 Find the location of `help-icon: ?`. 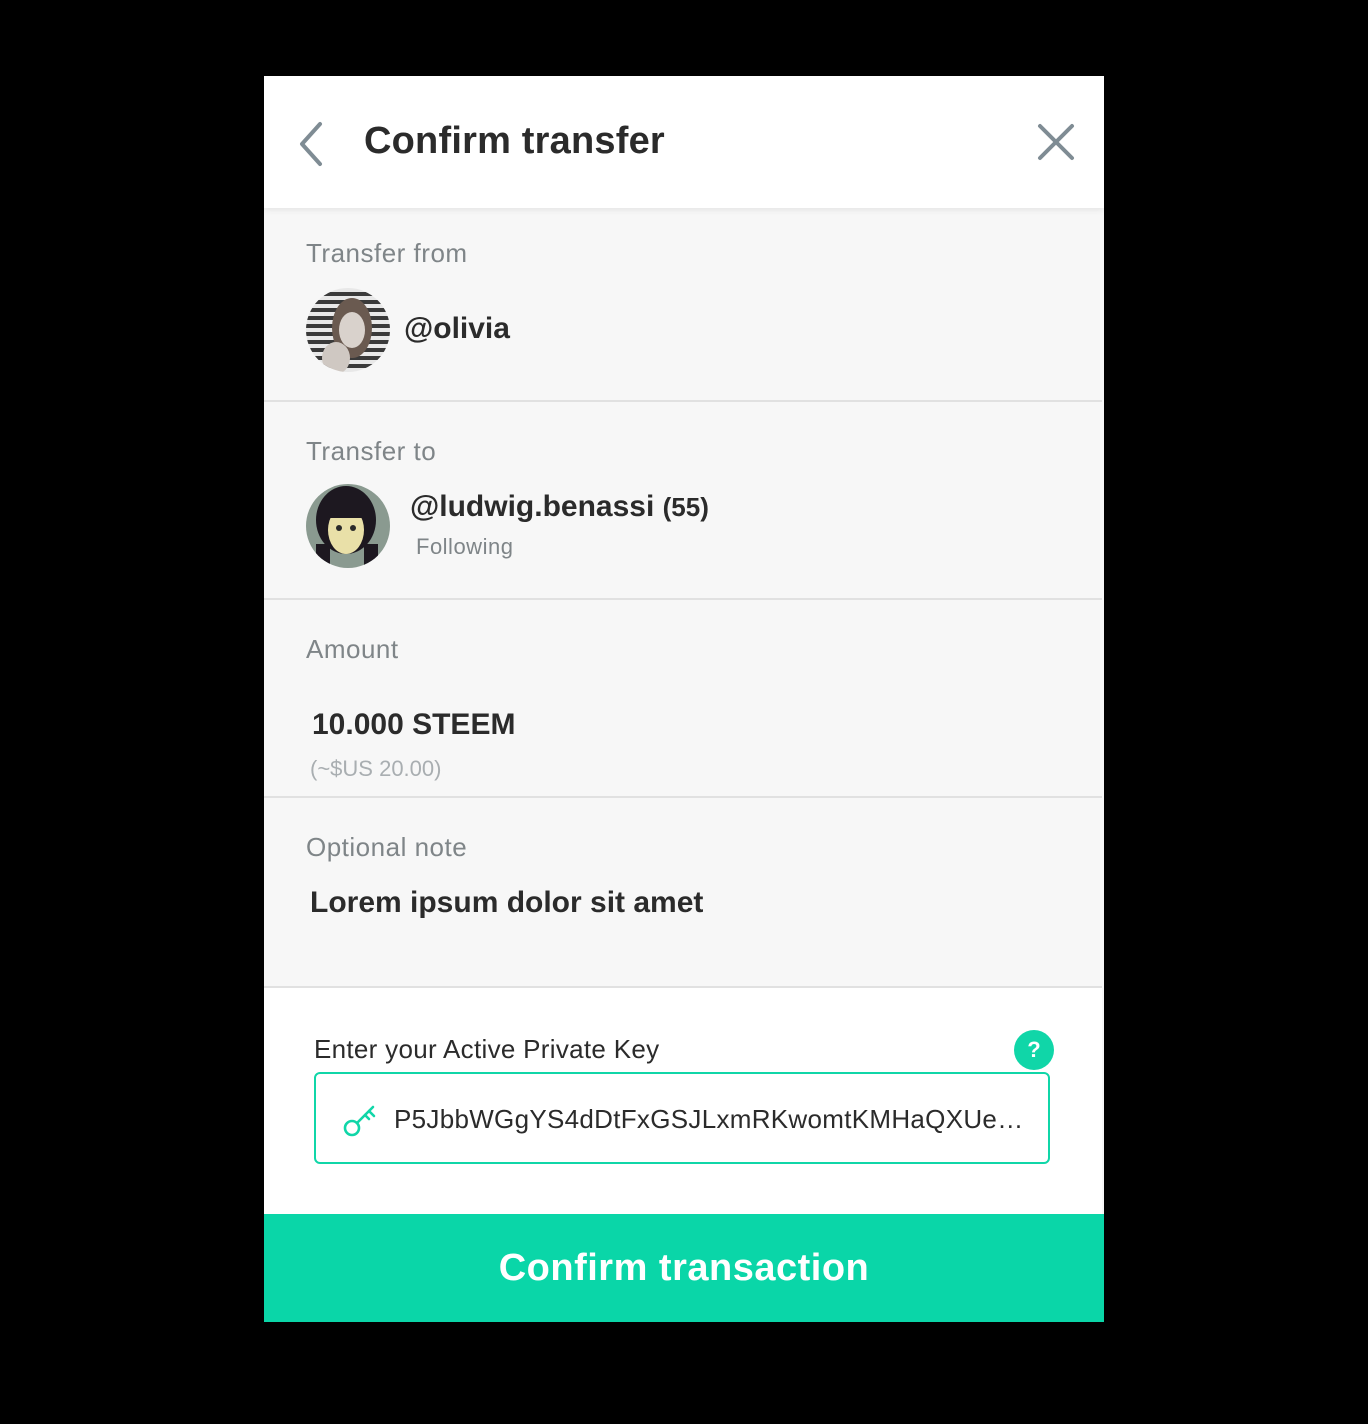

help-icon: ? is located at coordinates (1034, 1050).